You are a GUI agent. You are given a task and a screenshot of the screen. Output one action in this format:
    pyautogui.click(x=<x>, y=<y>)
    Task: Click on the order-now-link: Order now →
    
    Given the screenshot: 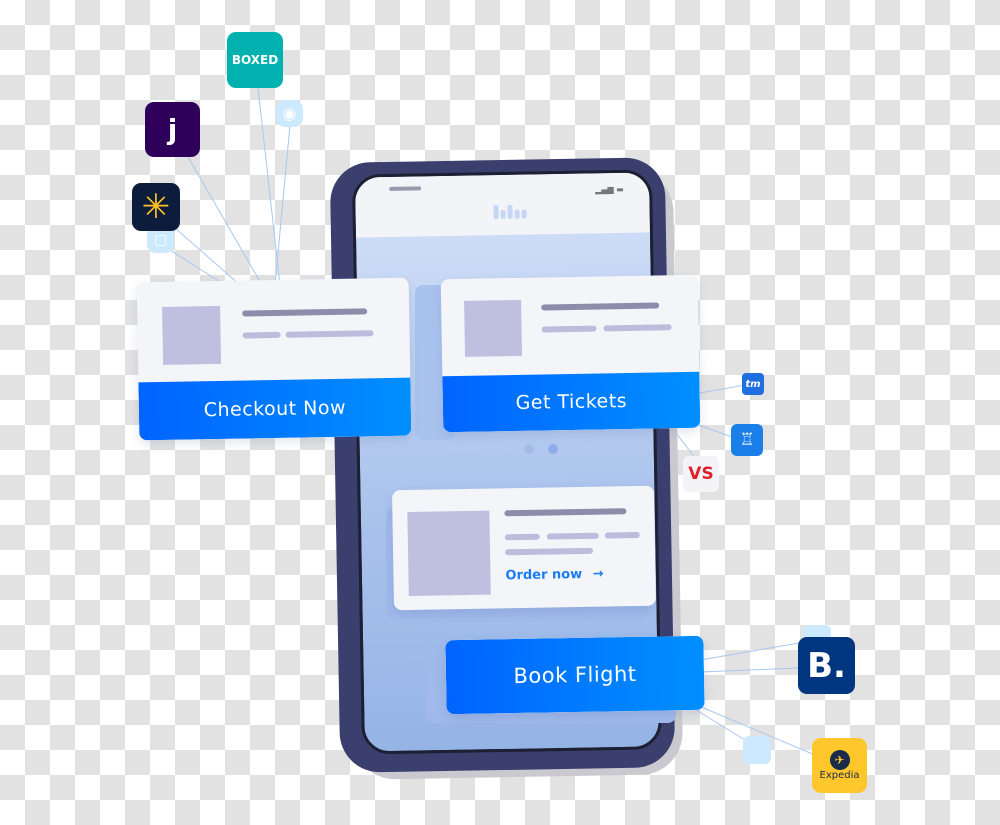 What is the action you would take?
    pyautogui.click(x=554, y=575)
    